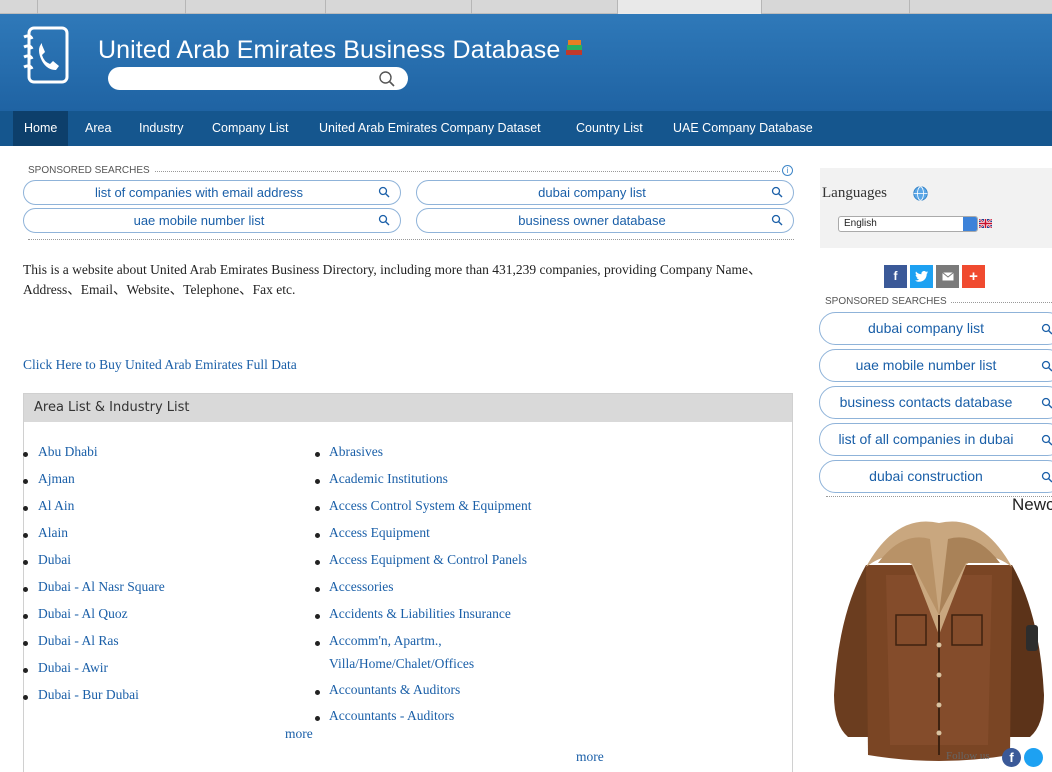 The height and width of the screenshot is (772, 1052). What do you see at coordinates (590, 757) in the screenshot?
I see `more-industries-link: more` at bounding box center [590, 757].